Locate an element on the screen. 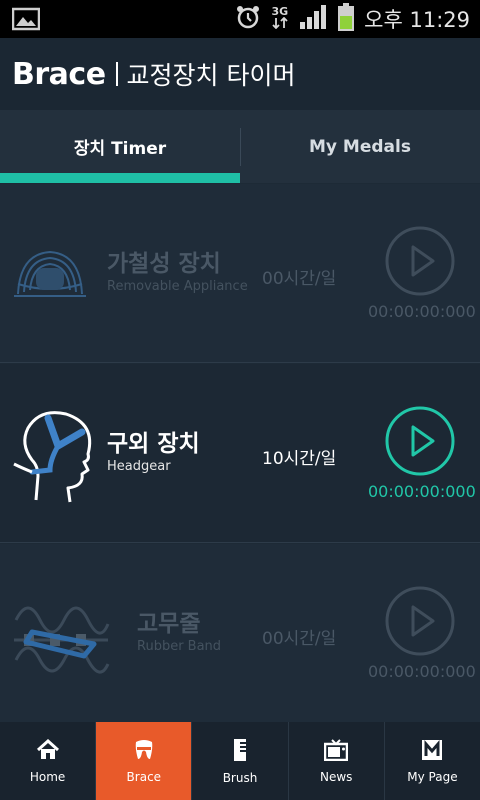 The width and height of the screenshot is (480, 800). nav-label: Home is located at coordinates (47, 776).